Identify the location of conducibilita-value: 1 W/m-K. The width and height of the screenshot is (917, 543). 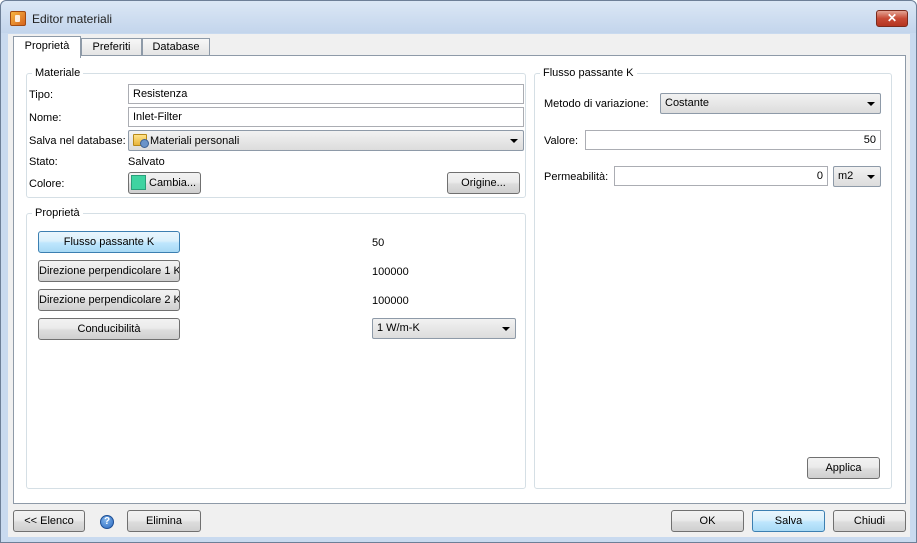
(398, 328).